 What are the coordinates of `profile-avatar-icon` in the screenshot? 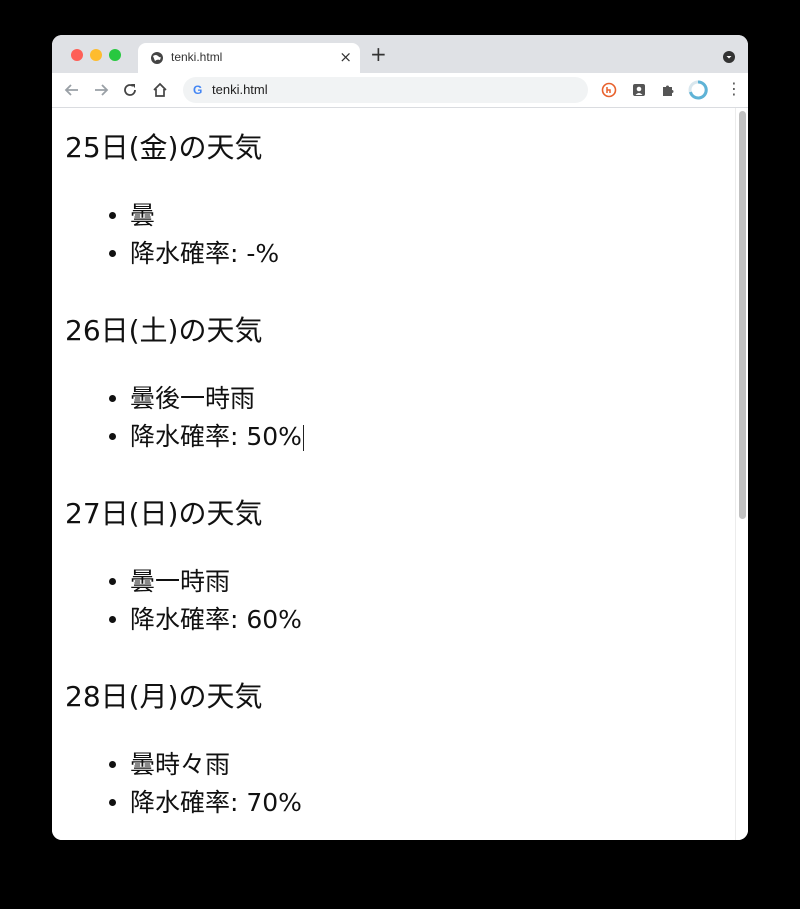 It's located at (698, 90).